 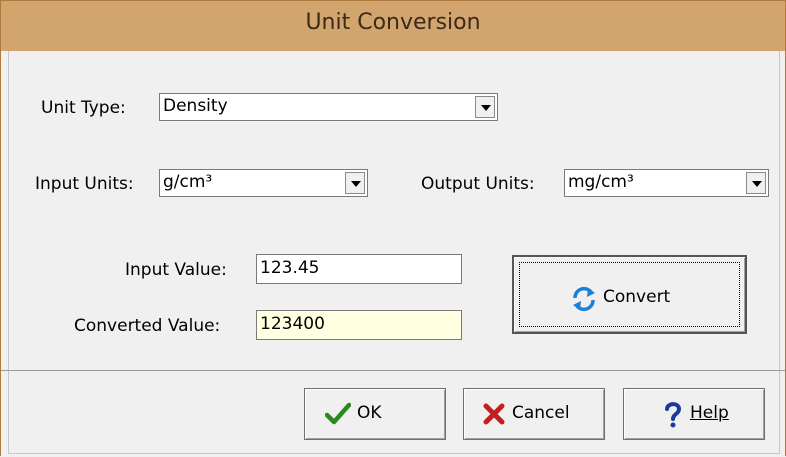 I want to click on input-value-text: 123.45, so click(x=290, y=268).